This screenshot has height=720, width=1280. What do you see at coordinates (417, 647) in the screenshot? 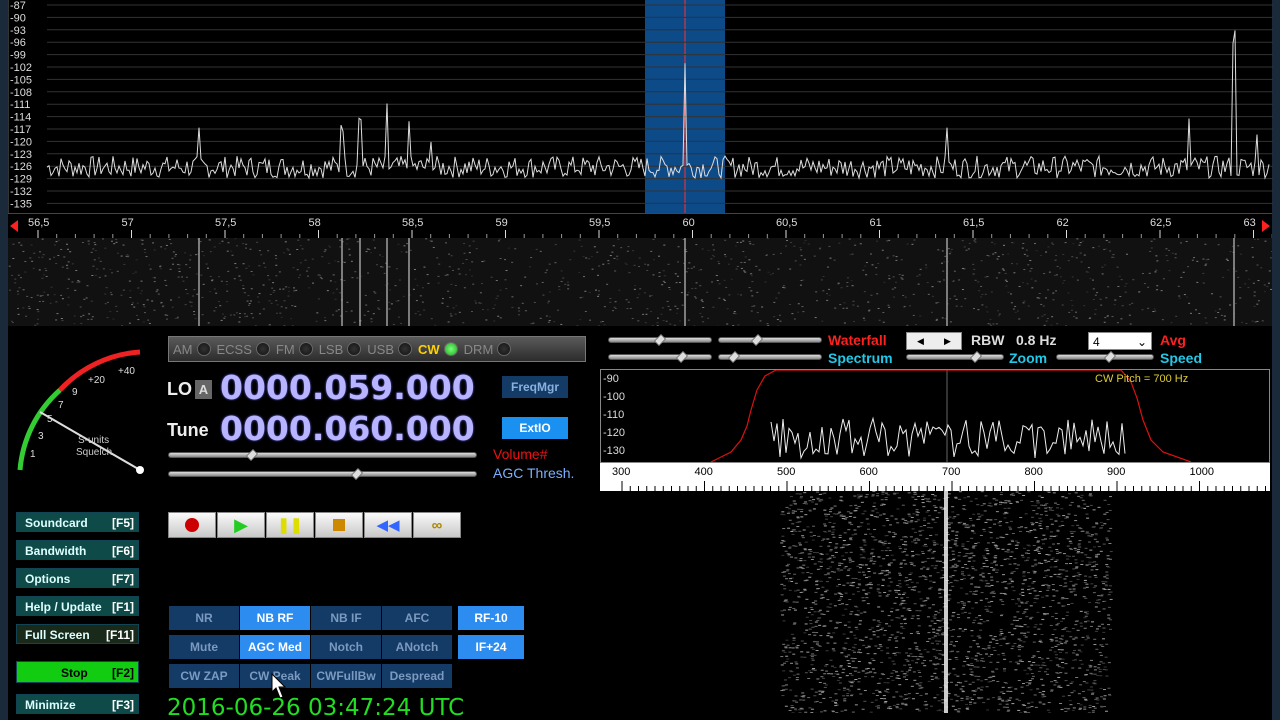
I see `anotch-button: ANotch` at bounding box center [417, 647].